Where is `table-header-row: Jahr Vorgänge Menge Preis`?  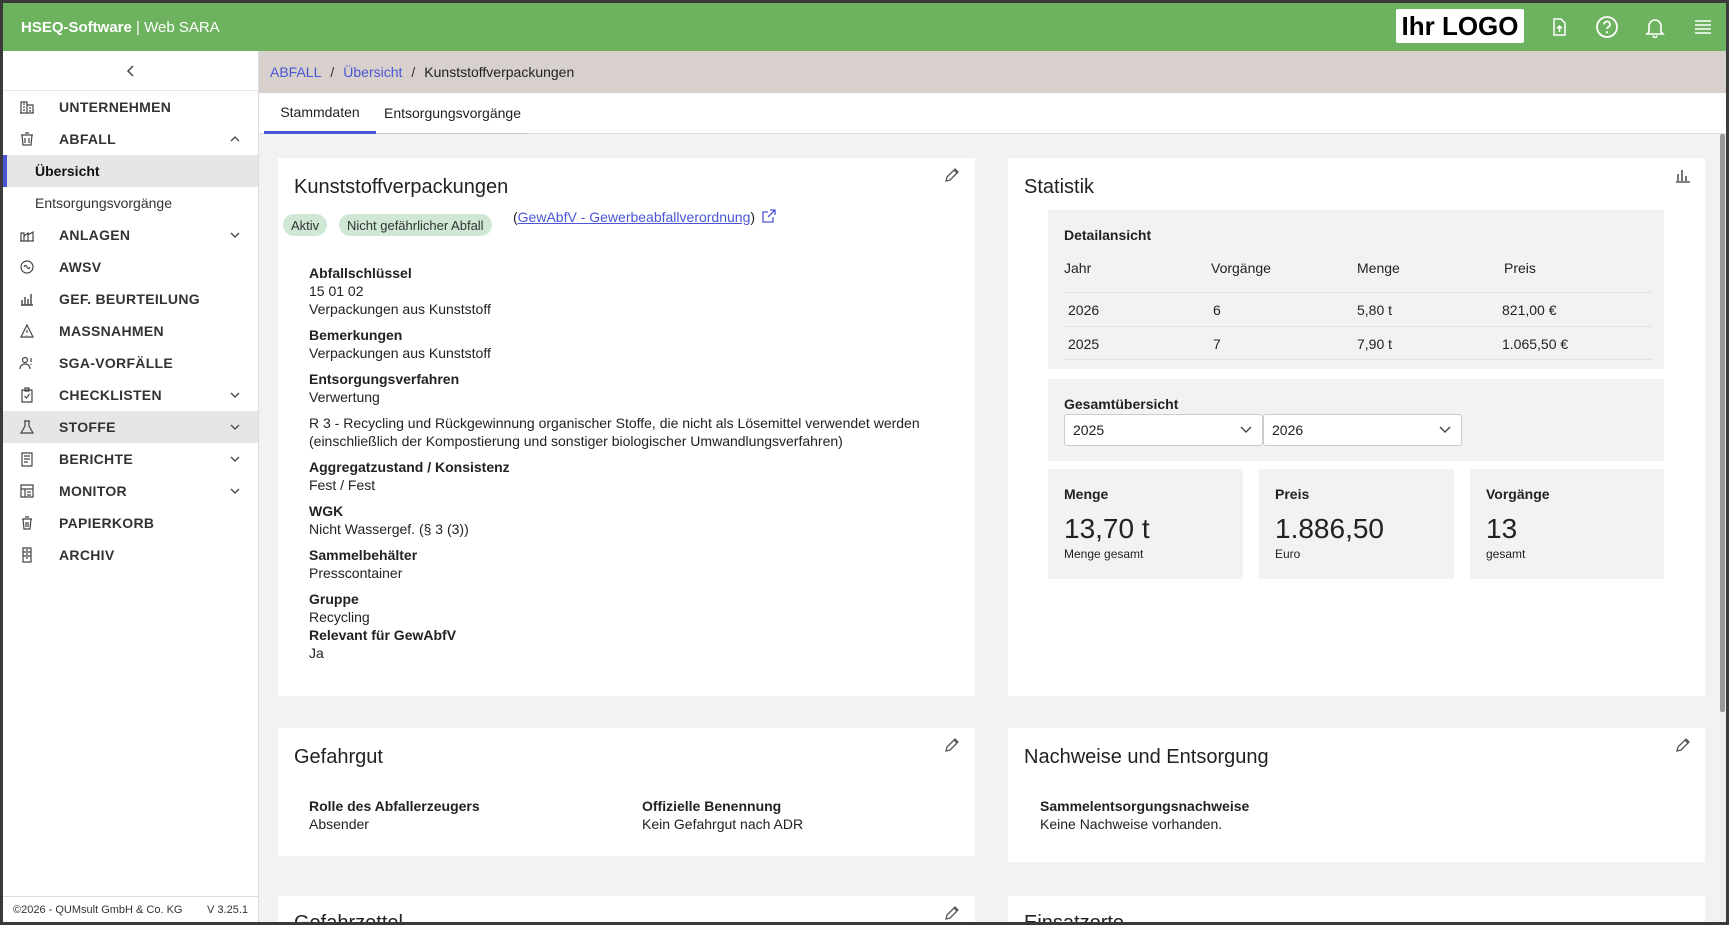
table-header-row: Jahr Vorgänge Menge Preis is located at coordinates (1358, 276).